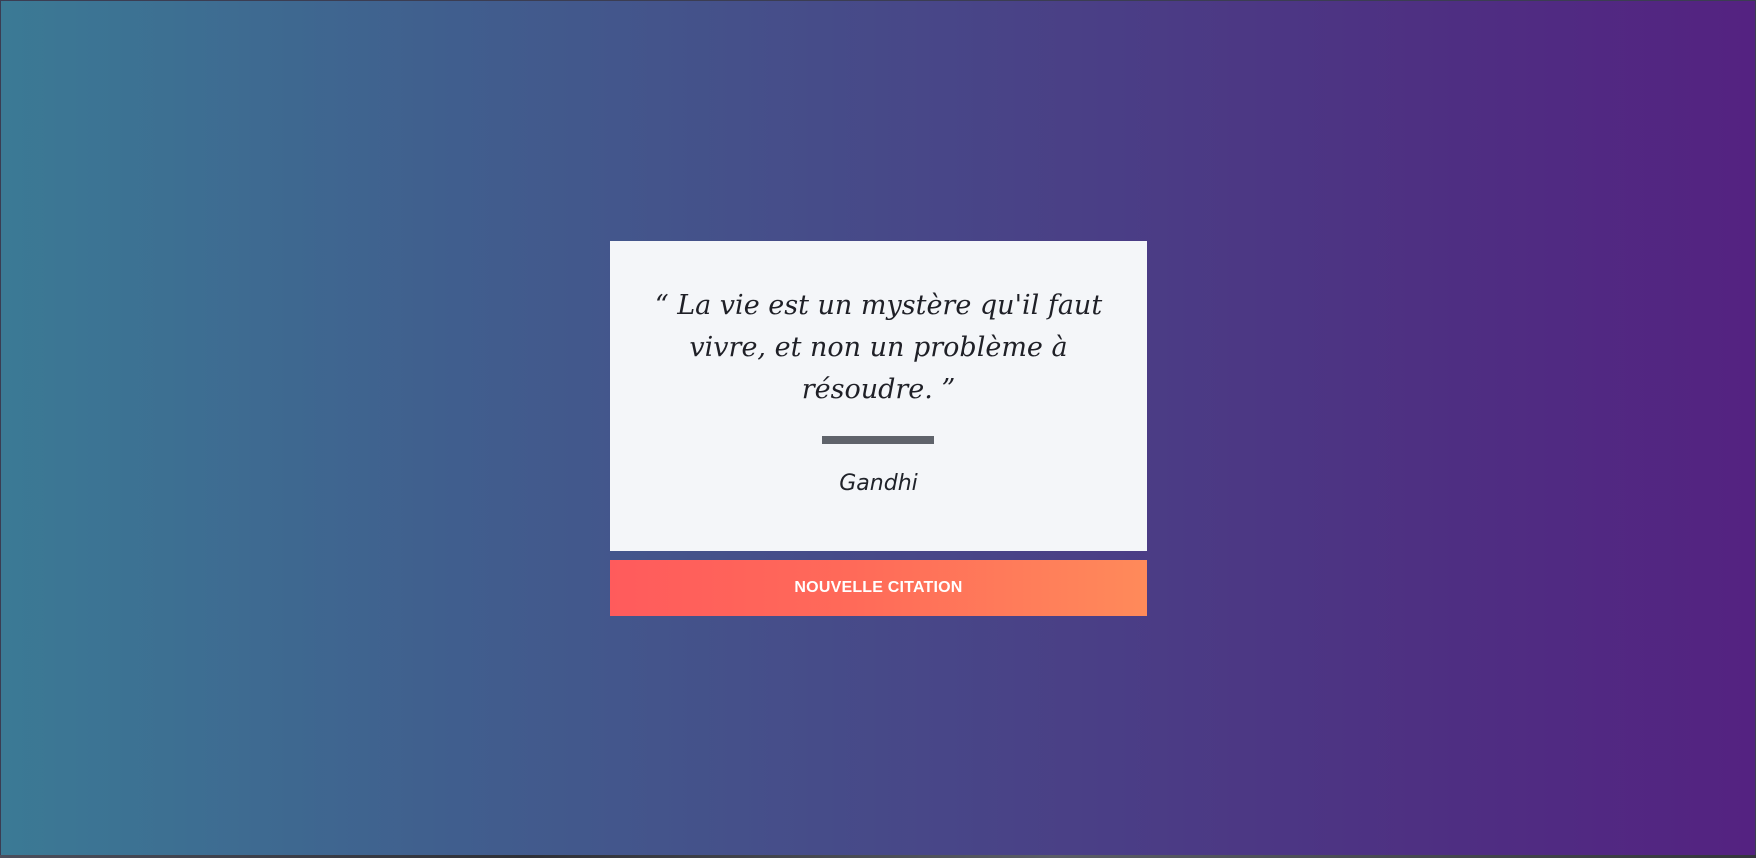 The height and width of the screenshot is (858, 1756). I want to click on new-quote-button: NOUVELLE CITATION, so click(878, 588).